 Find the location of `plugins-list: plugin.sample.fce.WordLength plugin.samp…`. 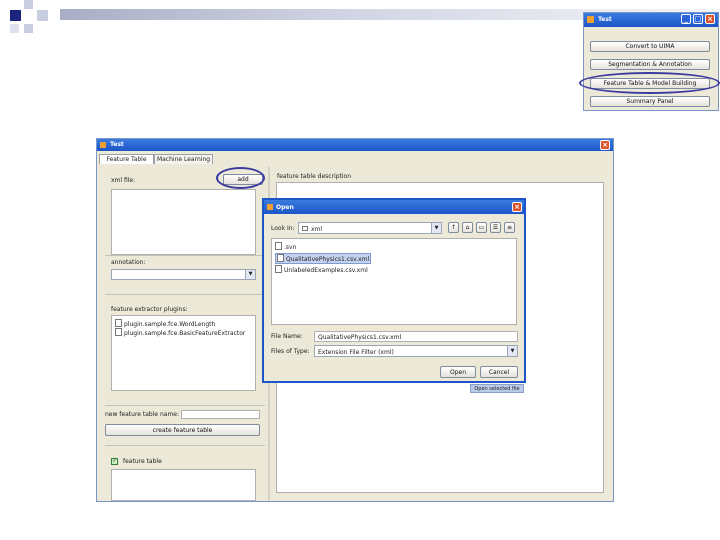

plugins-list: plugin.sample.fce.WordLength plugin.samp… is located at coordinates (183, 353).